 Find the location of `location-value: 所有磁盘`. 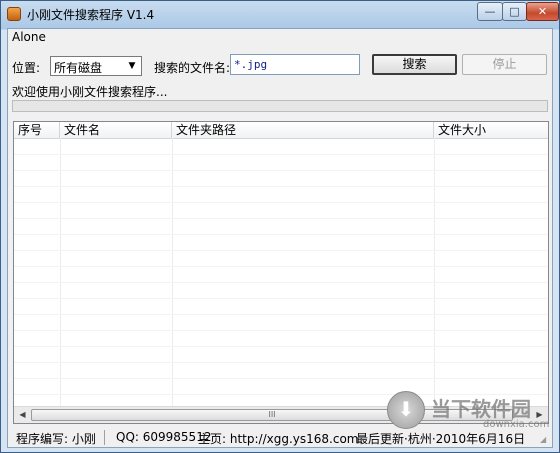

location-value: 所有磁盘 is located at coordinates (78, 68).